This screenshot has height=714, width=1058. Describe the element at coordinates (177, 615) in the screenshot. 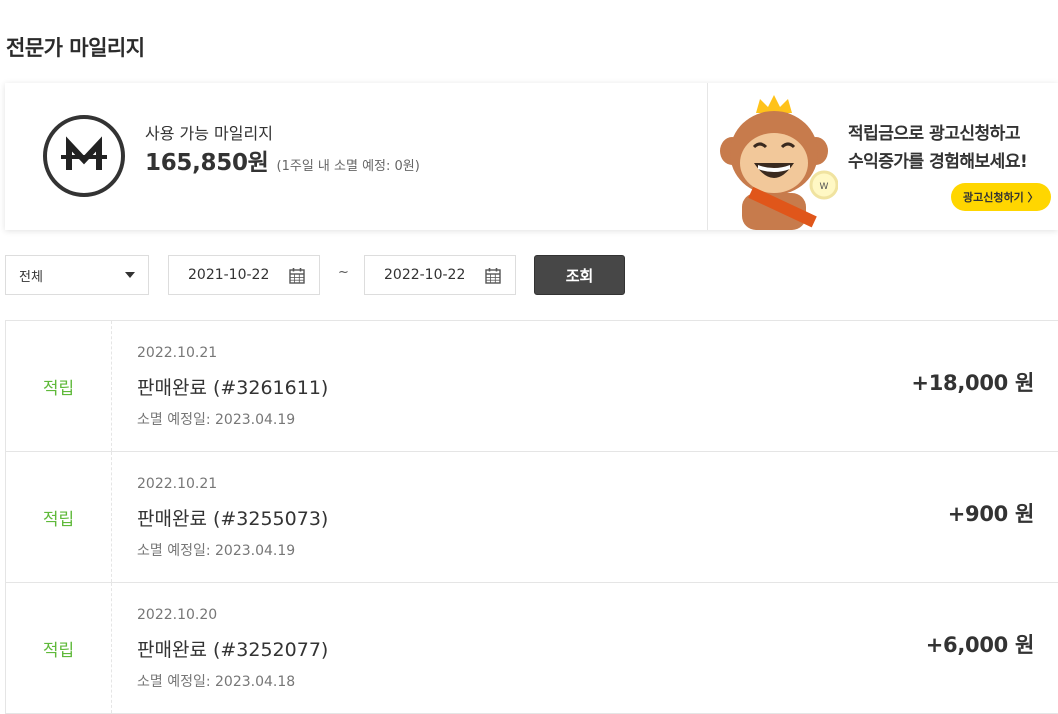

I see `history-date: 2022.10.20` at that location.